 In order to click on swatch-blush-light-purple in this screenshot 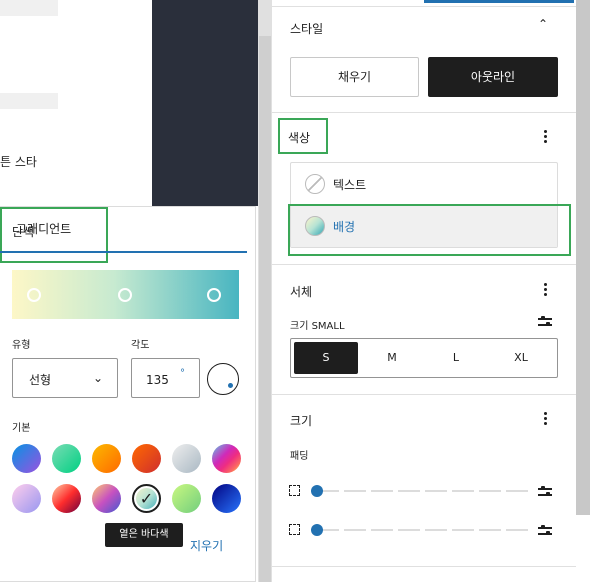, I will do `click(26, 498)`.